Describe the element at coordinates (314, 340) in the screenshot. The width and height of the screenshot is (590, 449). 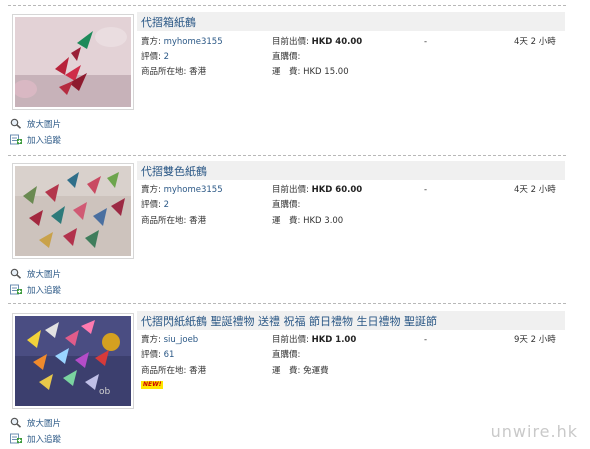
I see `current-bid-field: 目前出價: HKD 1.00` at that location.